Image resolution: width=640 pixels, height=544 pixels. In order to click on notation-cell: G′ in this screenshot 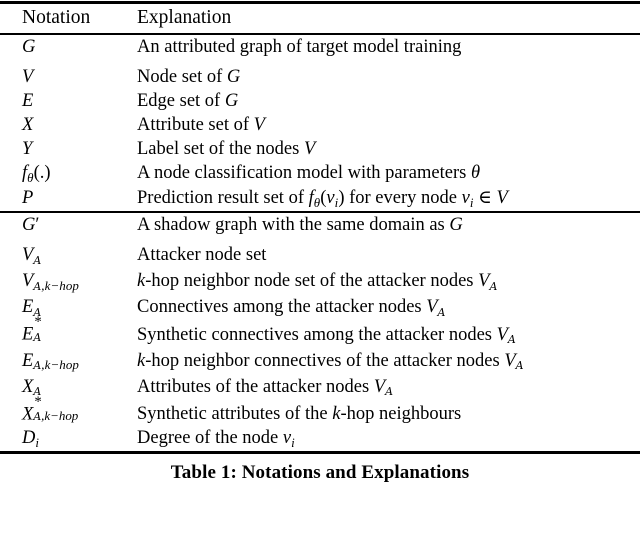, I will do `click(31, 225)`.